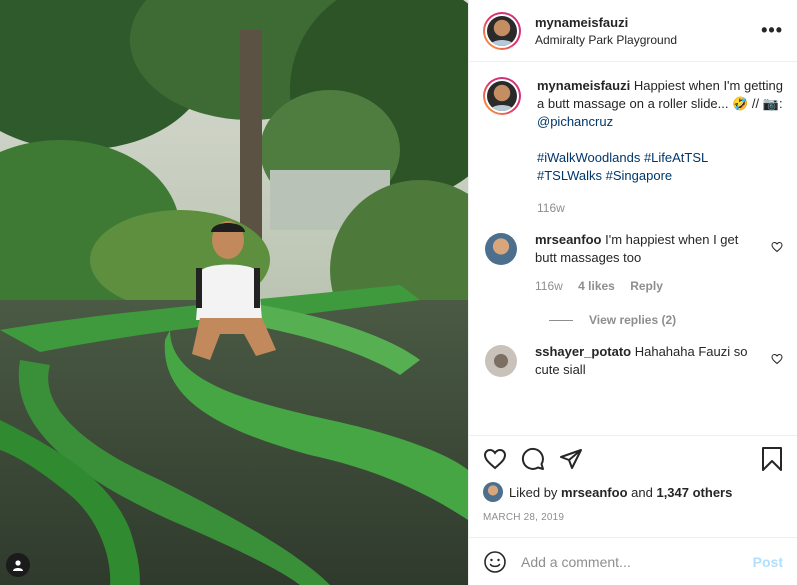 This screenshot has width=797, height=585. I want to click on save-bookmark-icon, so click(772, 459).